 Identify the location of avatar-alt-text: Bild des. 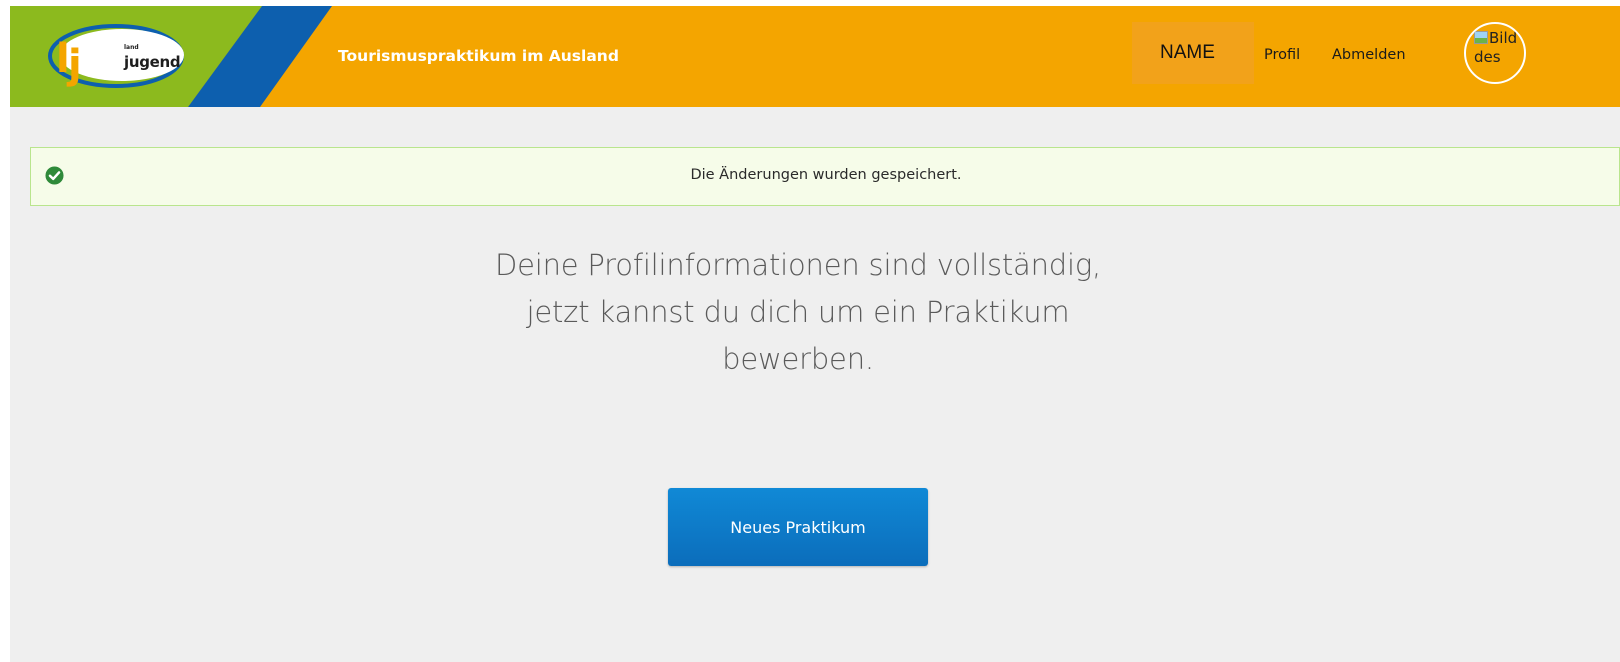
(1499, 48).